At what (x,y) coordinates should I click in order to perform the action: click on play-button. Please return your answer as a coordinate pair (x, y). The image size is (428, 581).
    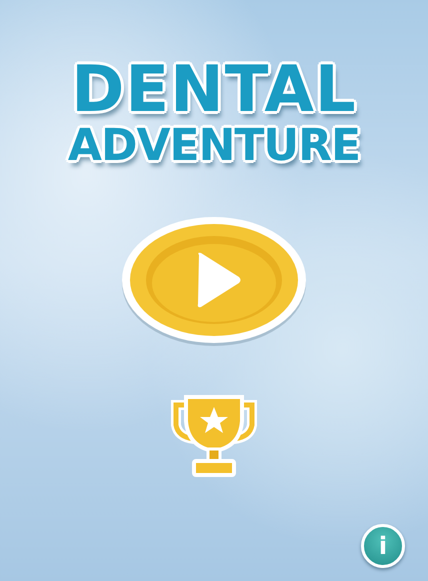
    Looking at the image, I should click on (214, 281).